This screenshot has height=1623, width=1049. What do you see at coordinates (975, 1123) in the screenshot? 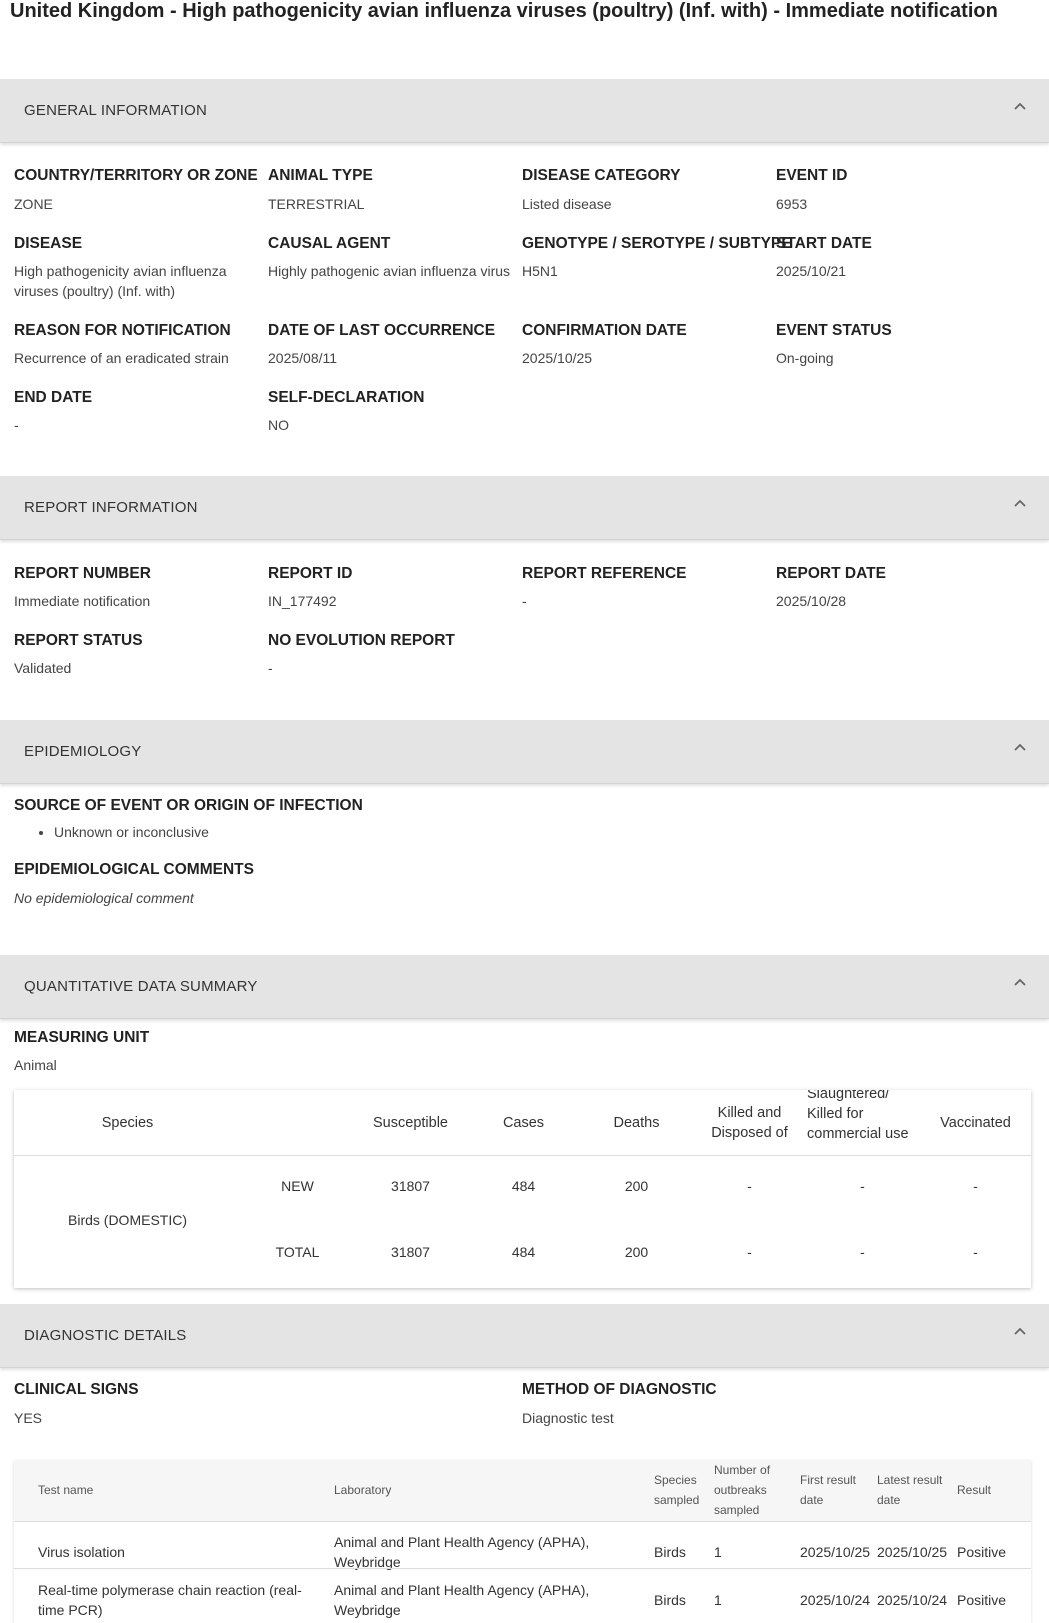
I see `column-header: Vaccinated` at bounding box center [975, 1123].